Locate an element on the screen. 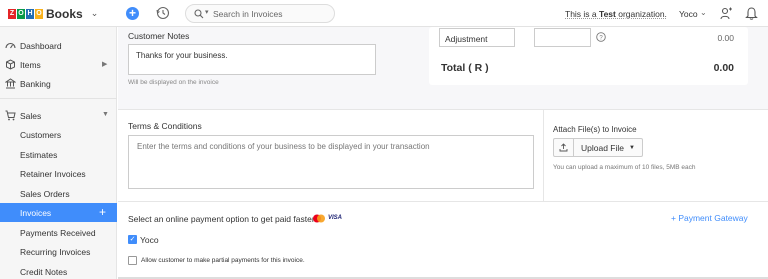 The height and width of the screenshot is (279, 768). org-suffix: organization. is located at coordinates (641, 14).